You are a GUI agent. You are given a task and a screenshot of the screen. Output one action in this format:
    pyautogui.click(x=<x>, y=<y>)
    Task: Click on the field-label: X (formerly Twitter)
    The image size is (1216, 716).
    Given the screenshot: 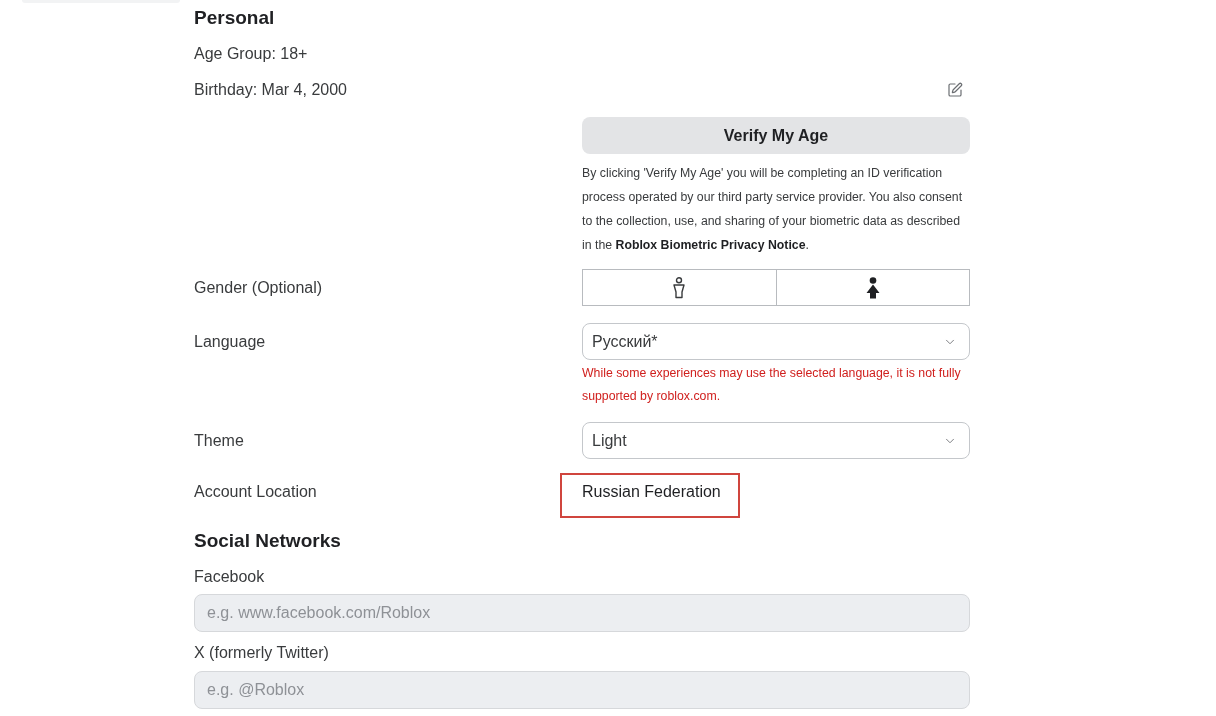 What is the action you would take?
    pyautogui.click(x=262, y=653)
    